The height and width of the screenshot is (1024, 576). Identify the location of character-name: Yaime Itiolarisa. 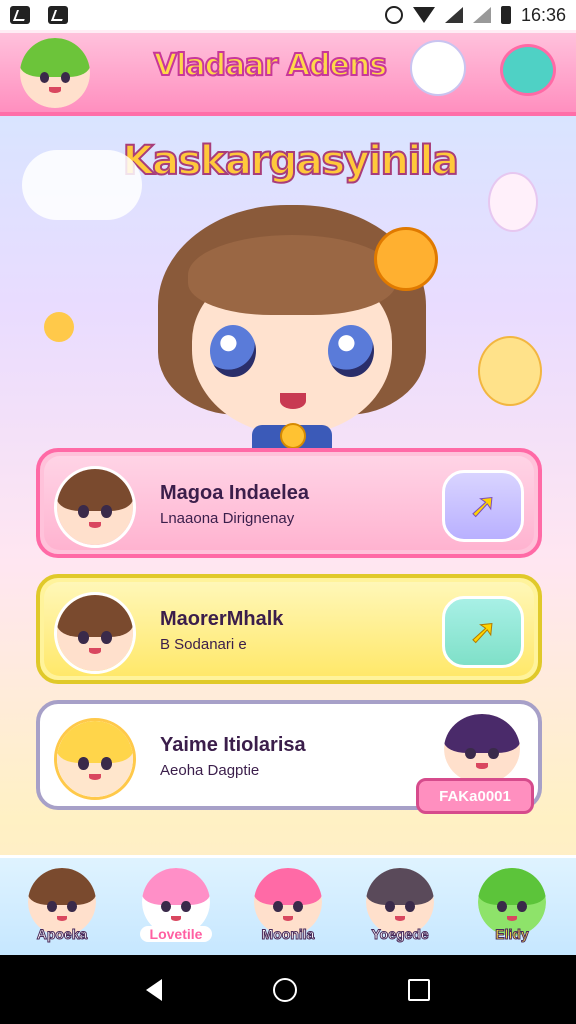
(233, 745).